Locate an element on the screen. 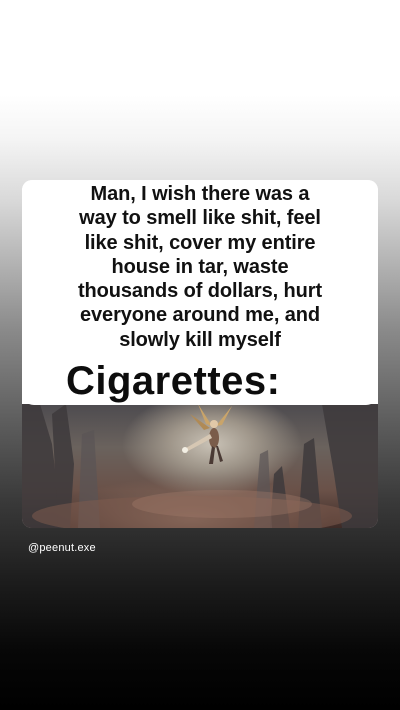 The height and width of the screenshot is (710, 400). caption-line: everyone around me, and is located at coordinates (200, 315).